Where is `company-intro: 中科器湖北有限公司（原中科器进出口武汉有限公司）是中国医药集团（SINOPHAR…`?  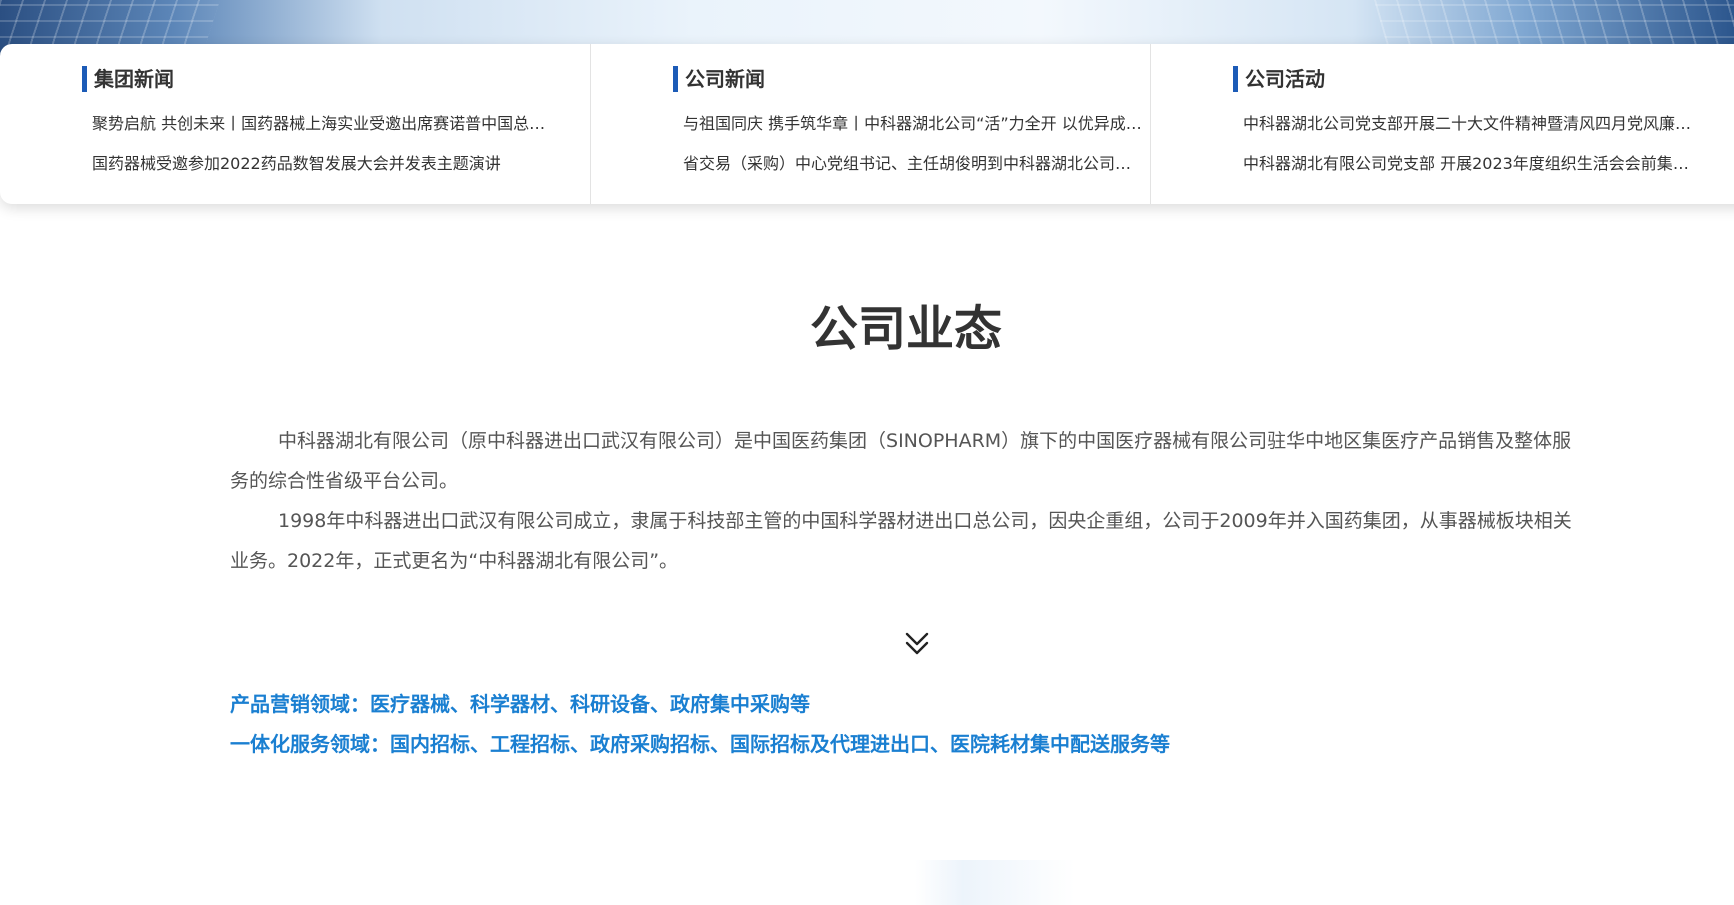 company-intro: 中科器湖北有限公司（原中科器进出口武汉有限公司）是中国医药集团（SINOPHAR… is located at coordinates (902, 501).